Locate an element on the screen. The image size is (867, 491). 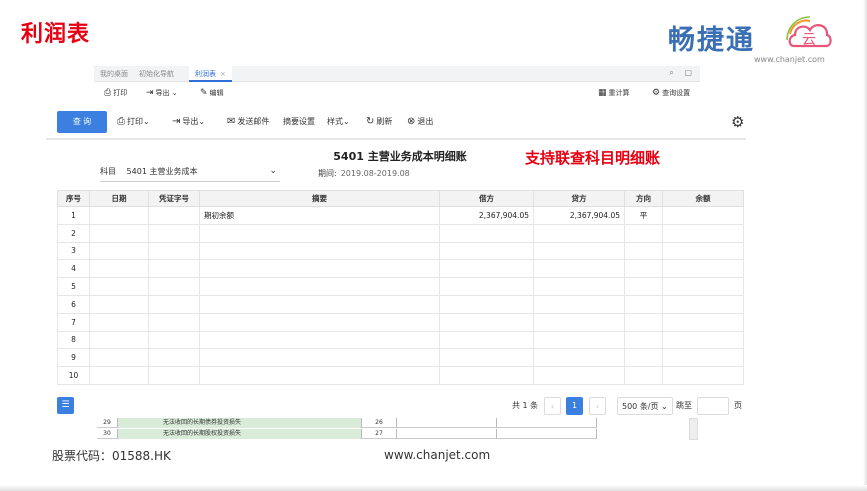
tab-init-guide: 初始化导航 is located at coordinates (156, 74).